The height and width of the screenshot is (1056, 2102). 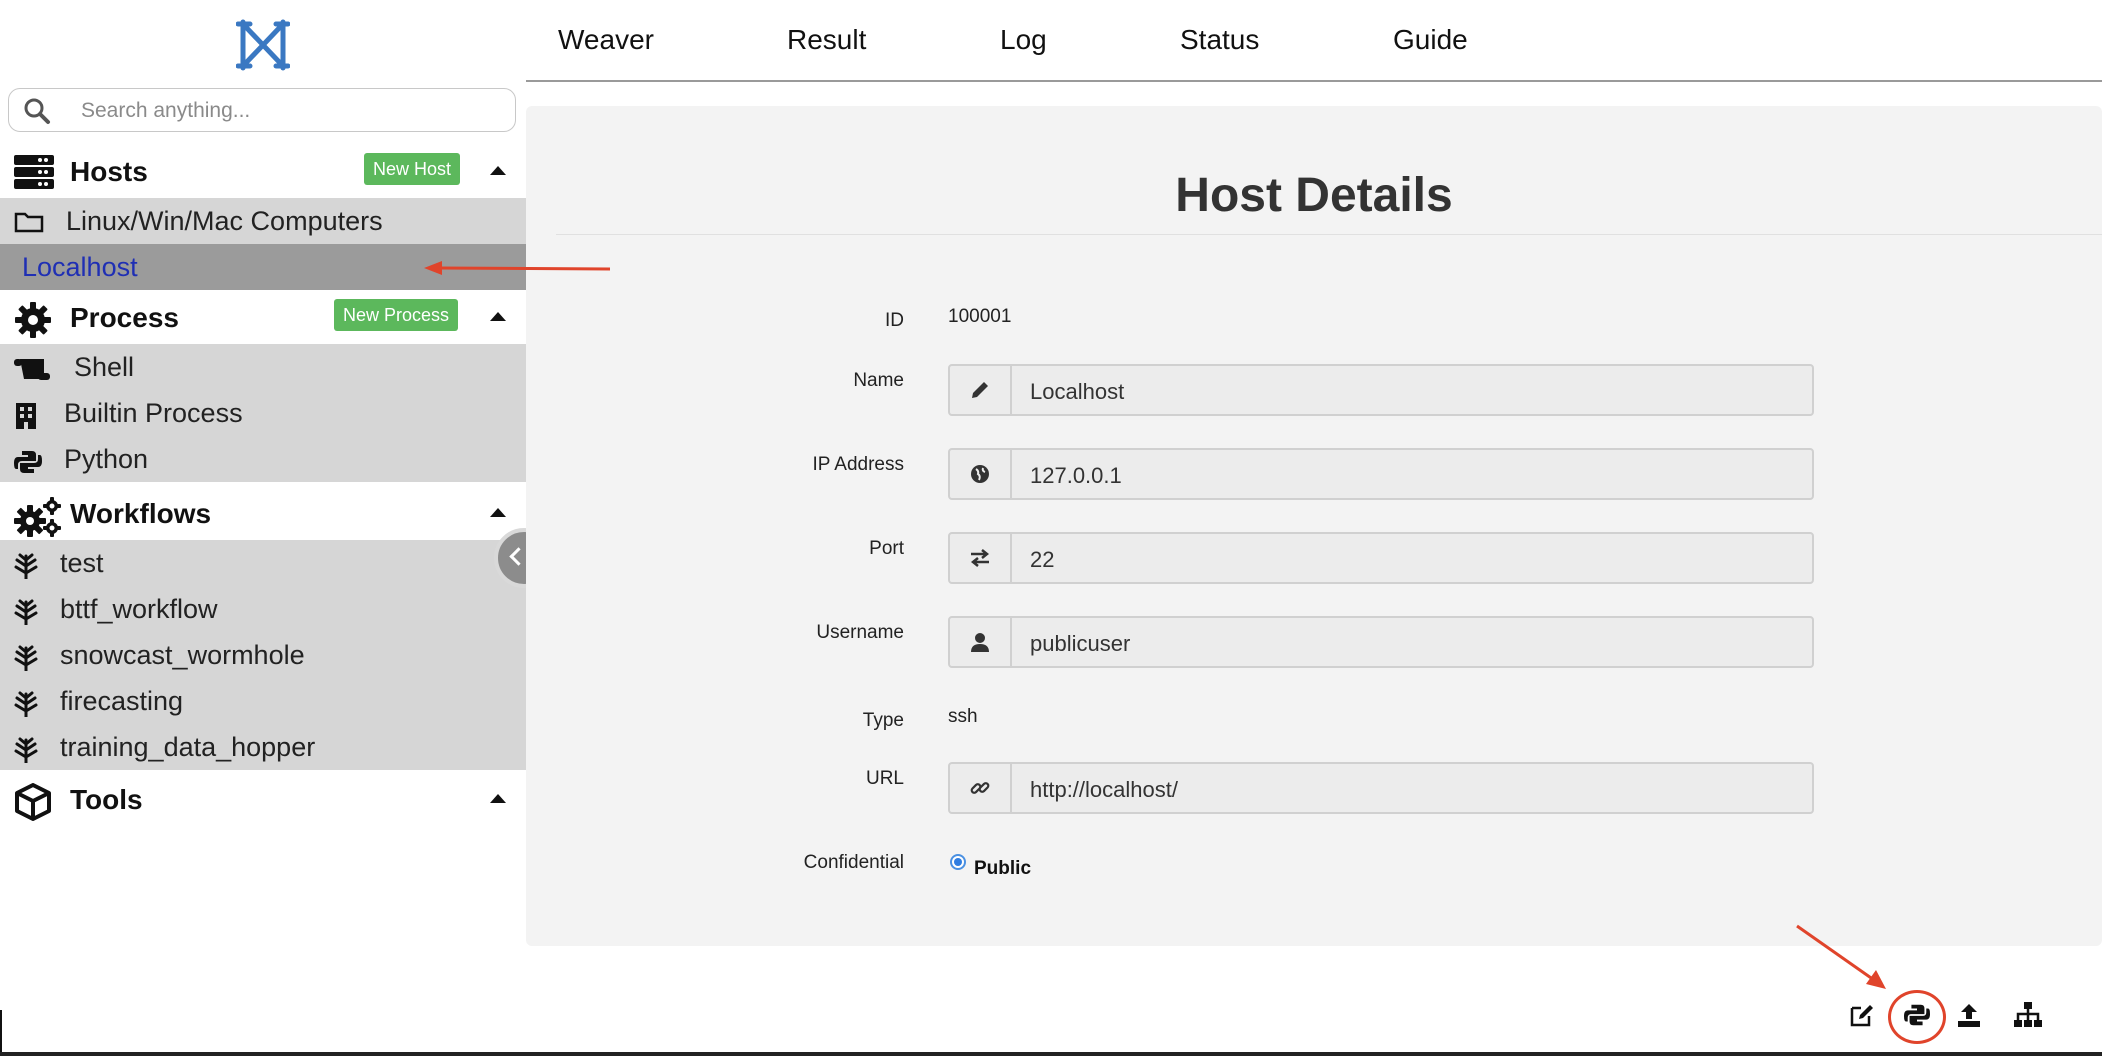 What do you see at coordinates (122, 701) in the screenshot?
I see `sidebar-item-label: firecasting` at bounding box center [122, 701].